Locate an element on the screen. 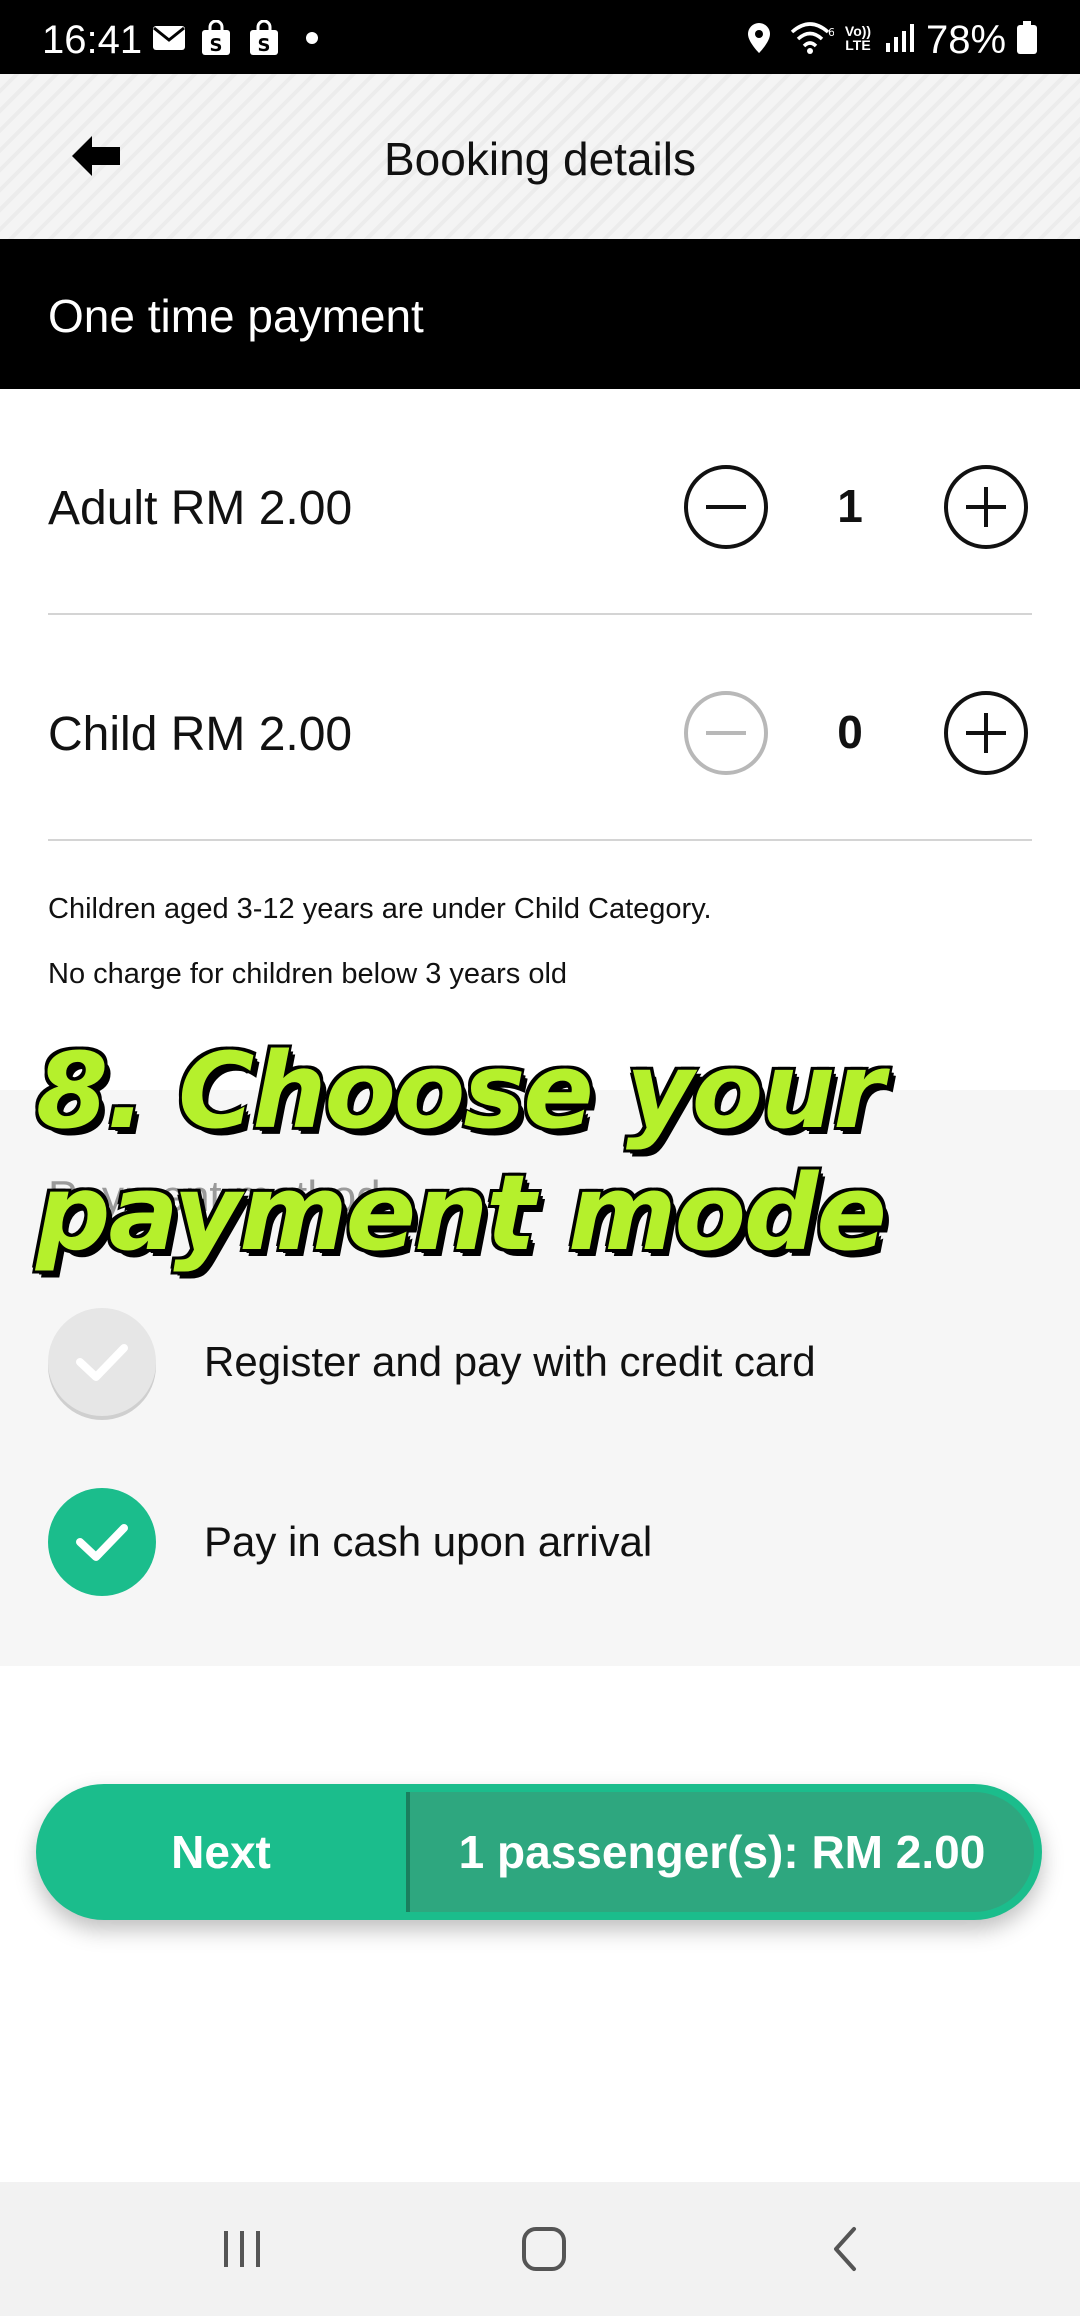  home-button is located at coordinates (544, 2249).